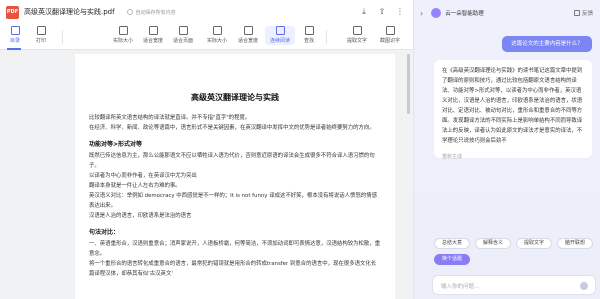 This screenshot has height=299, width=600. Describe the element at coordinates (14, 49) in the screenshot. I see `active-tab-indicator` at that location.